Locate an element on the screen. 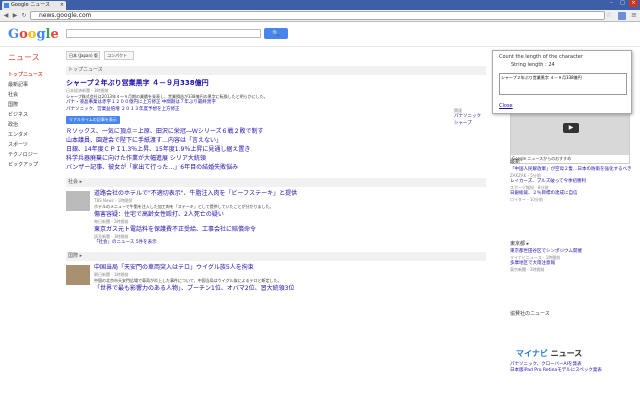 The height and width of the screenshot is (400, 640). google-favicon-icon is located at coordinates (6, 5).